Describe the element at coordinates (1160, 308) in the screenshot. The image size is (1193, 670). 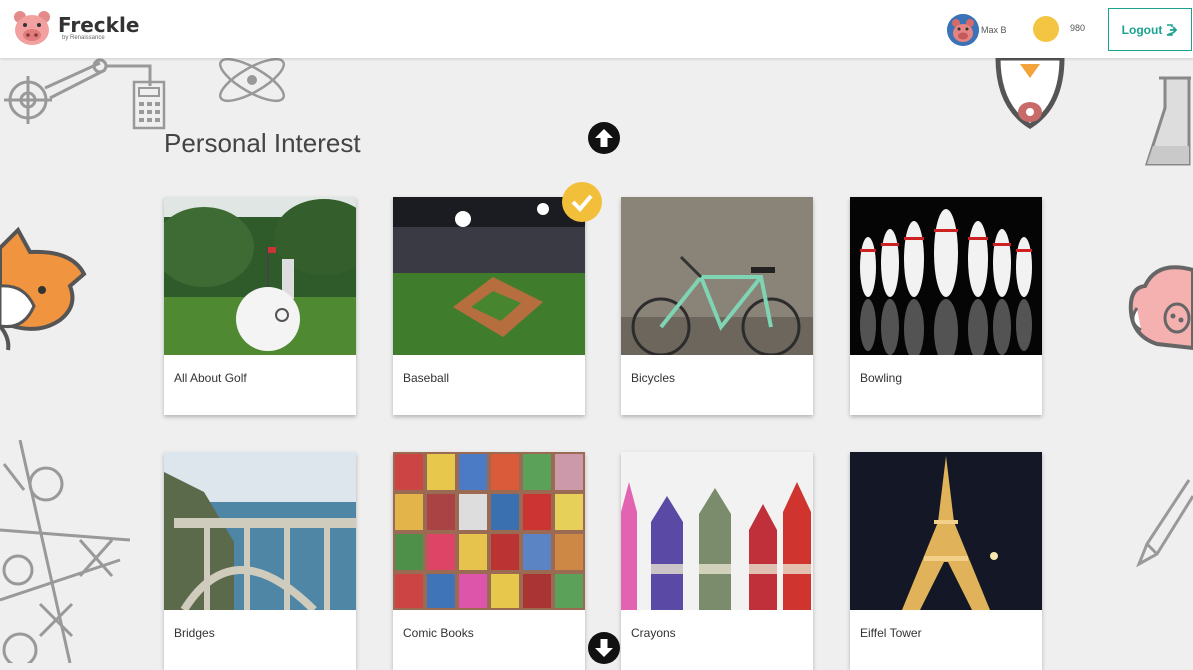
I see `pig-doodle-icon` at that location.